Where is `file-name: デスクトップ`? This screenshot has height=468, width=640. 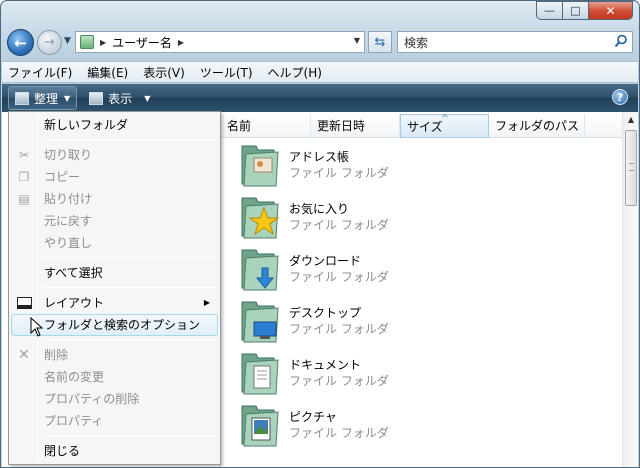 file-name: デスクトップ is located at coordinates (325, 313).